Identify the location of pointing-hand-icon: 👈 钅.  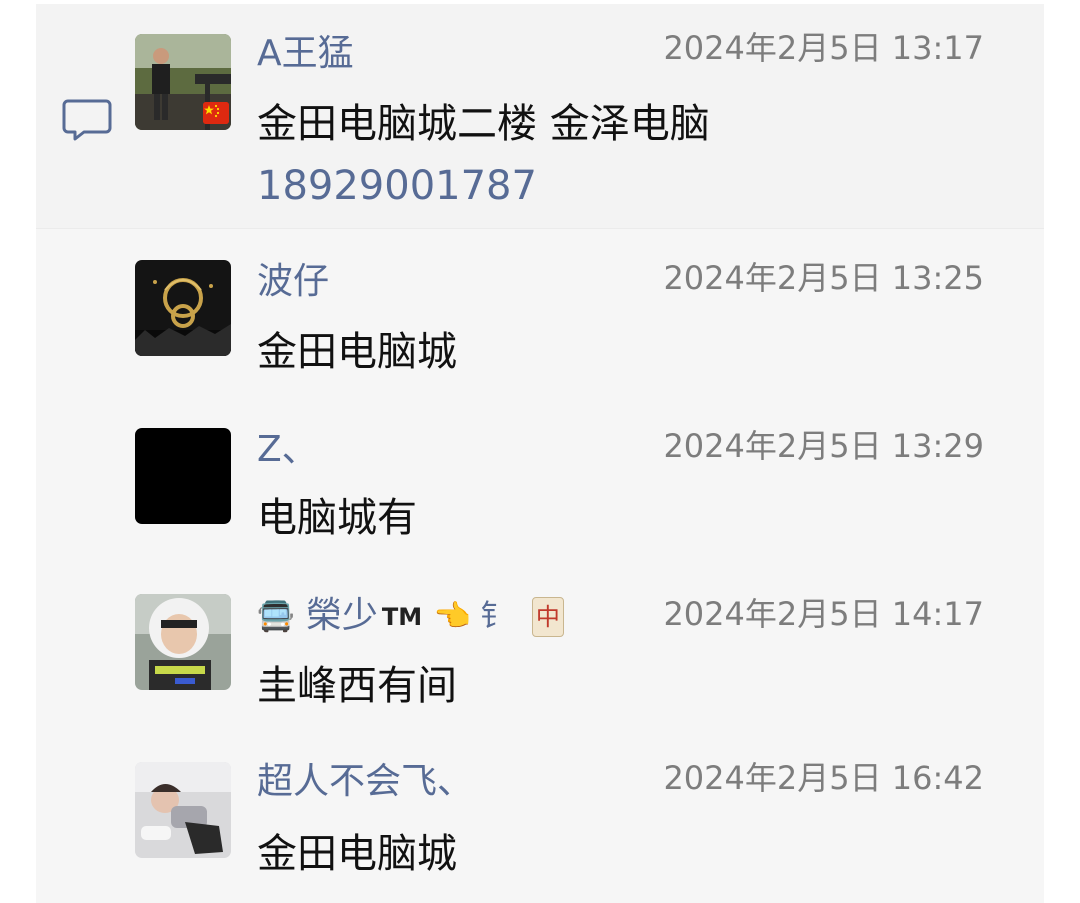
(472, 616).